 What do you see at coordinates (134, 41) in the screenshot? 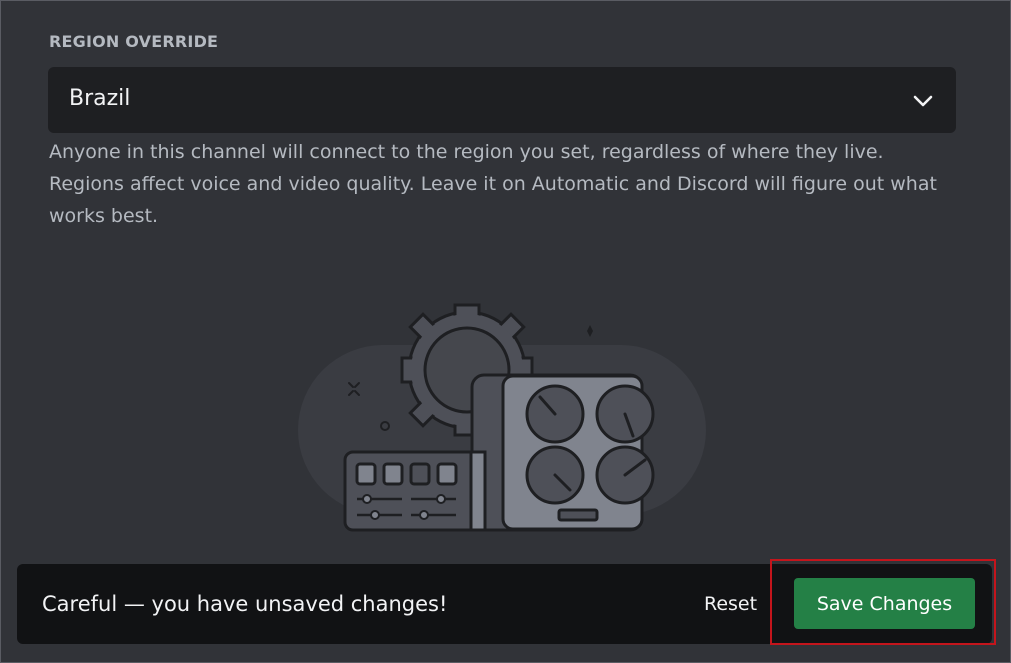
I see `region-override-label: REGION OVERRIDE` at bounding box center [134, 41].